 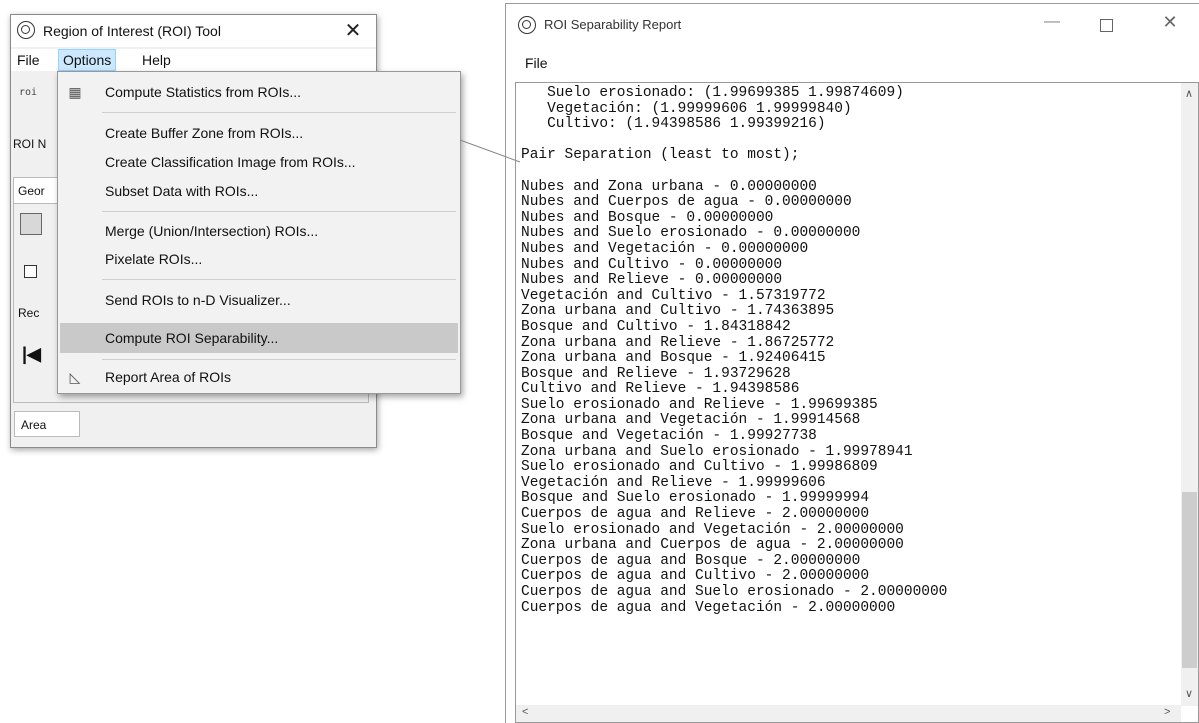 I want to click on roi-name-label: ROI N, so click(x=30, y=144).